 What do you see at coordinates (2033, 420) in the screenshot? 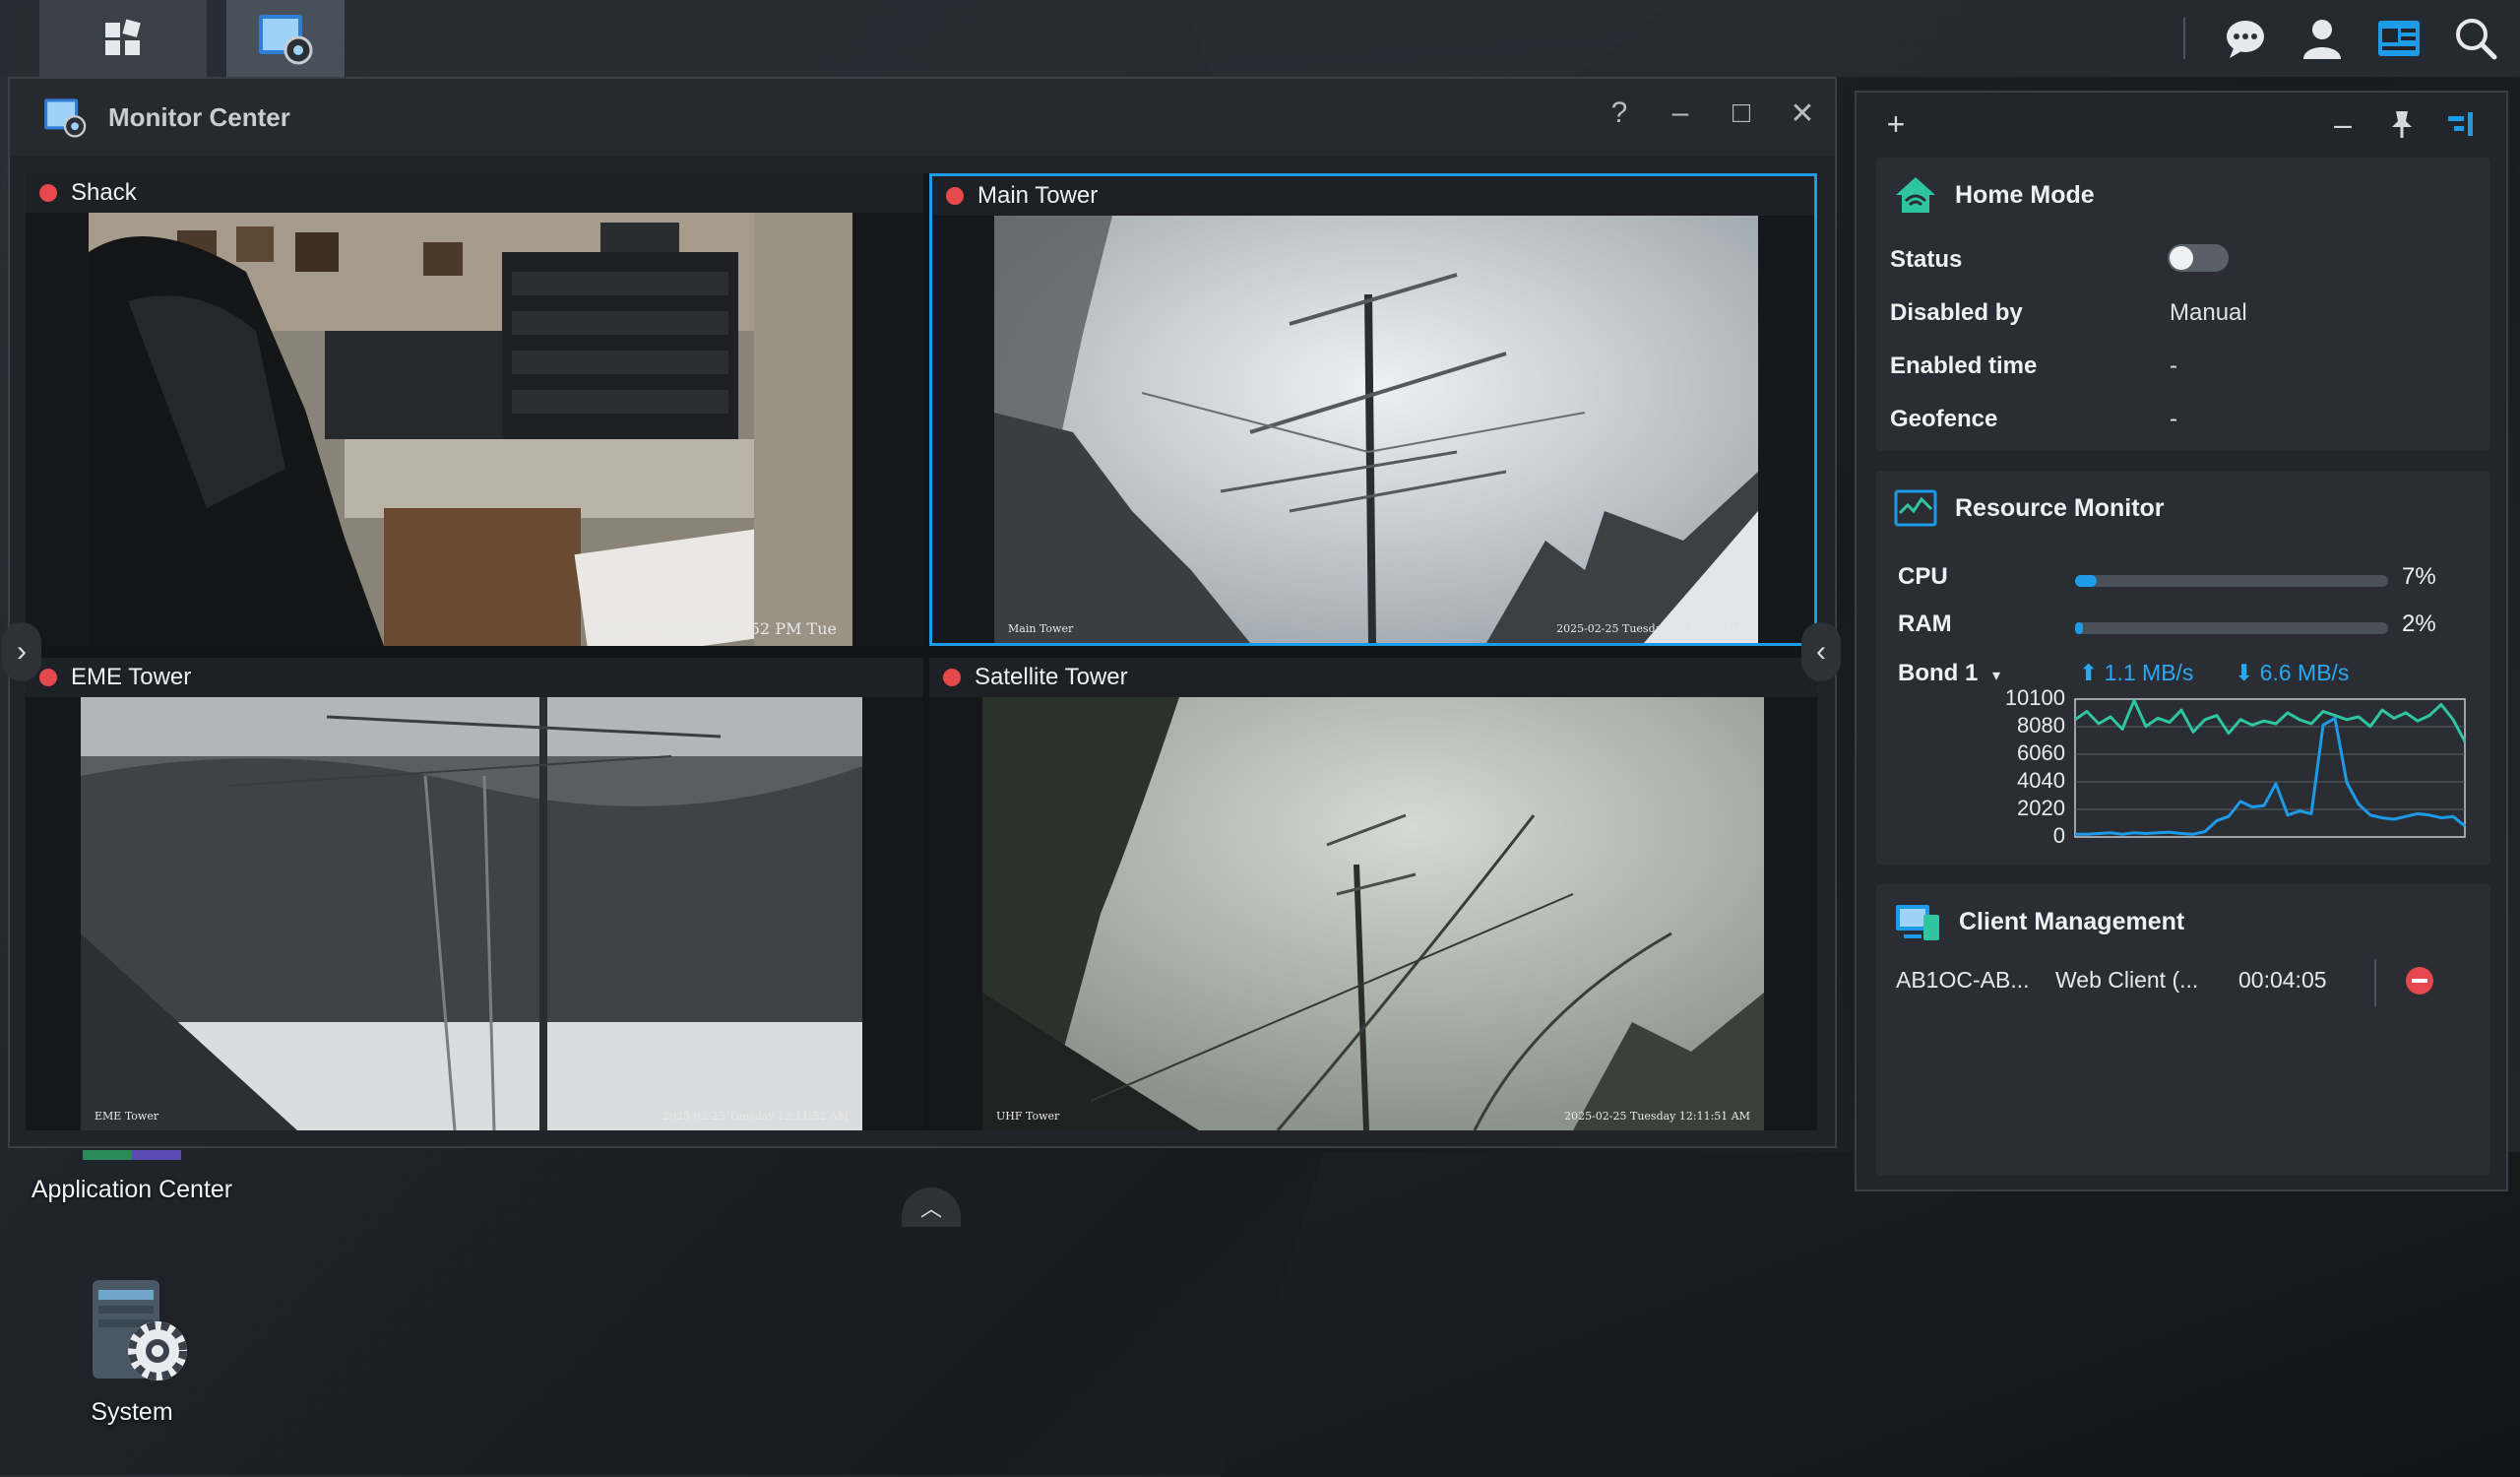
I see `geofence-row: Geofence -` at bounding box center [2033, 420].